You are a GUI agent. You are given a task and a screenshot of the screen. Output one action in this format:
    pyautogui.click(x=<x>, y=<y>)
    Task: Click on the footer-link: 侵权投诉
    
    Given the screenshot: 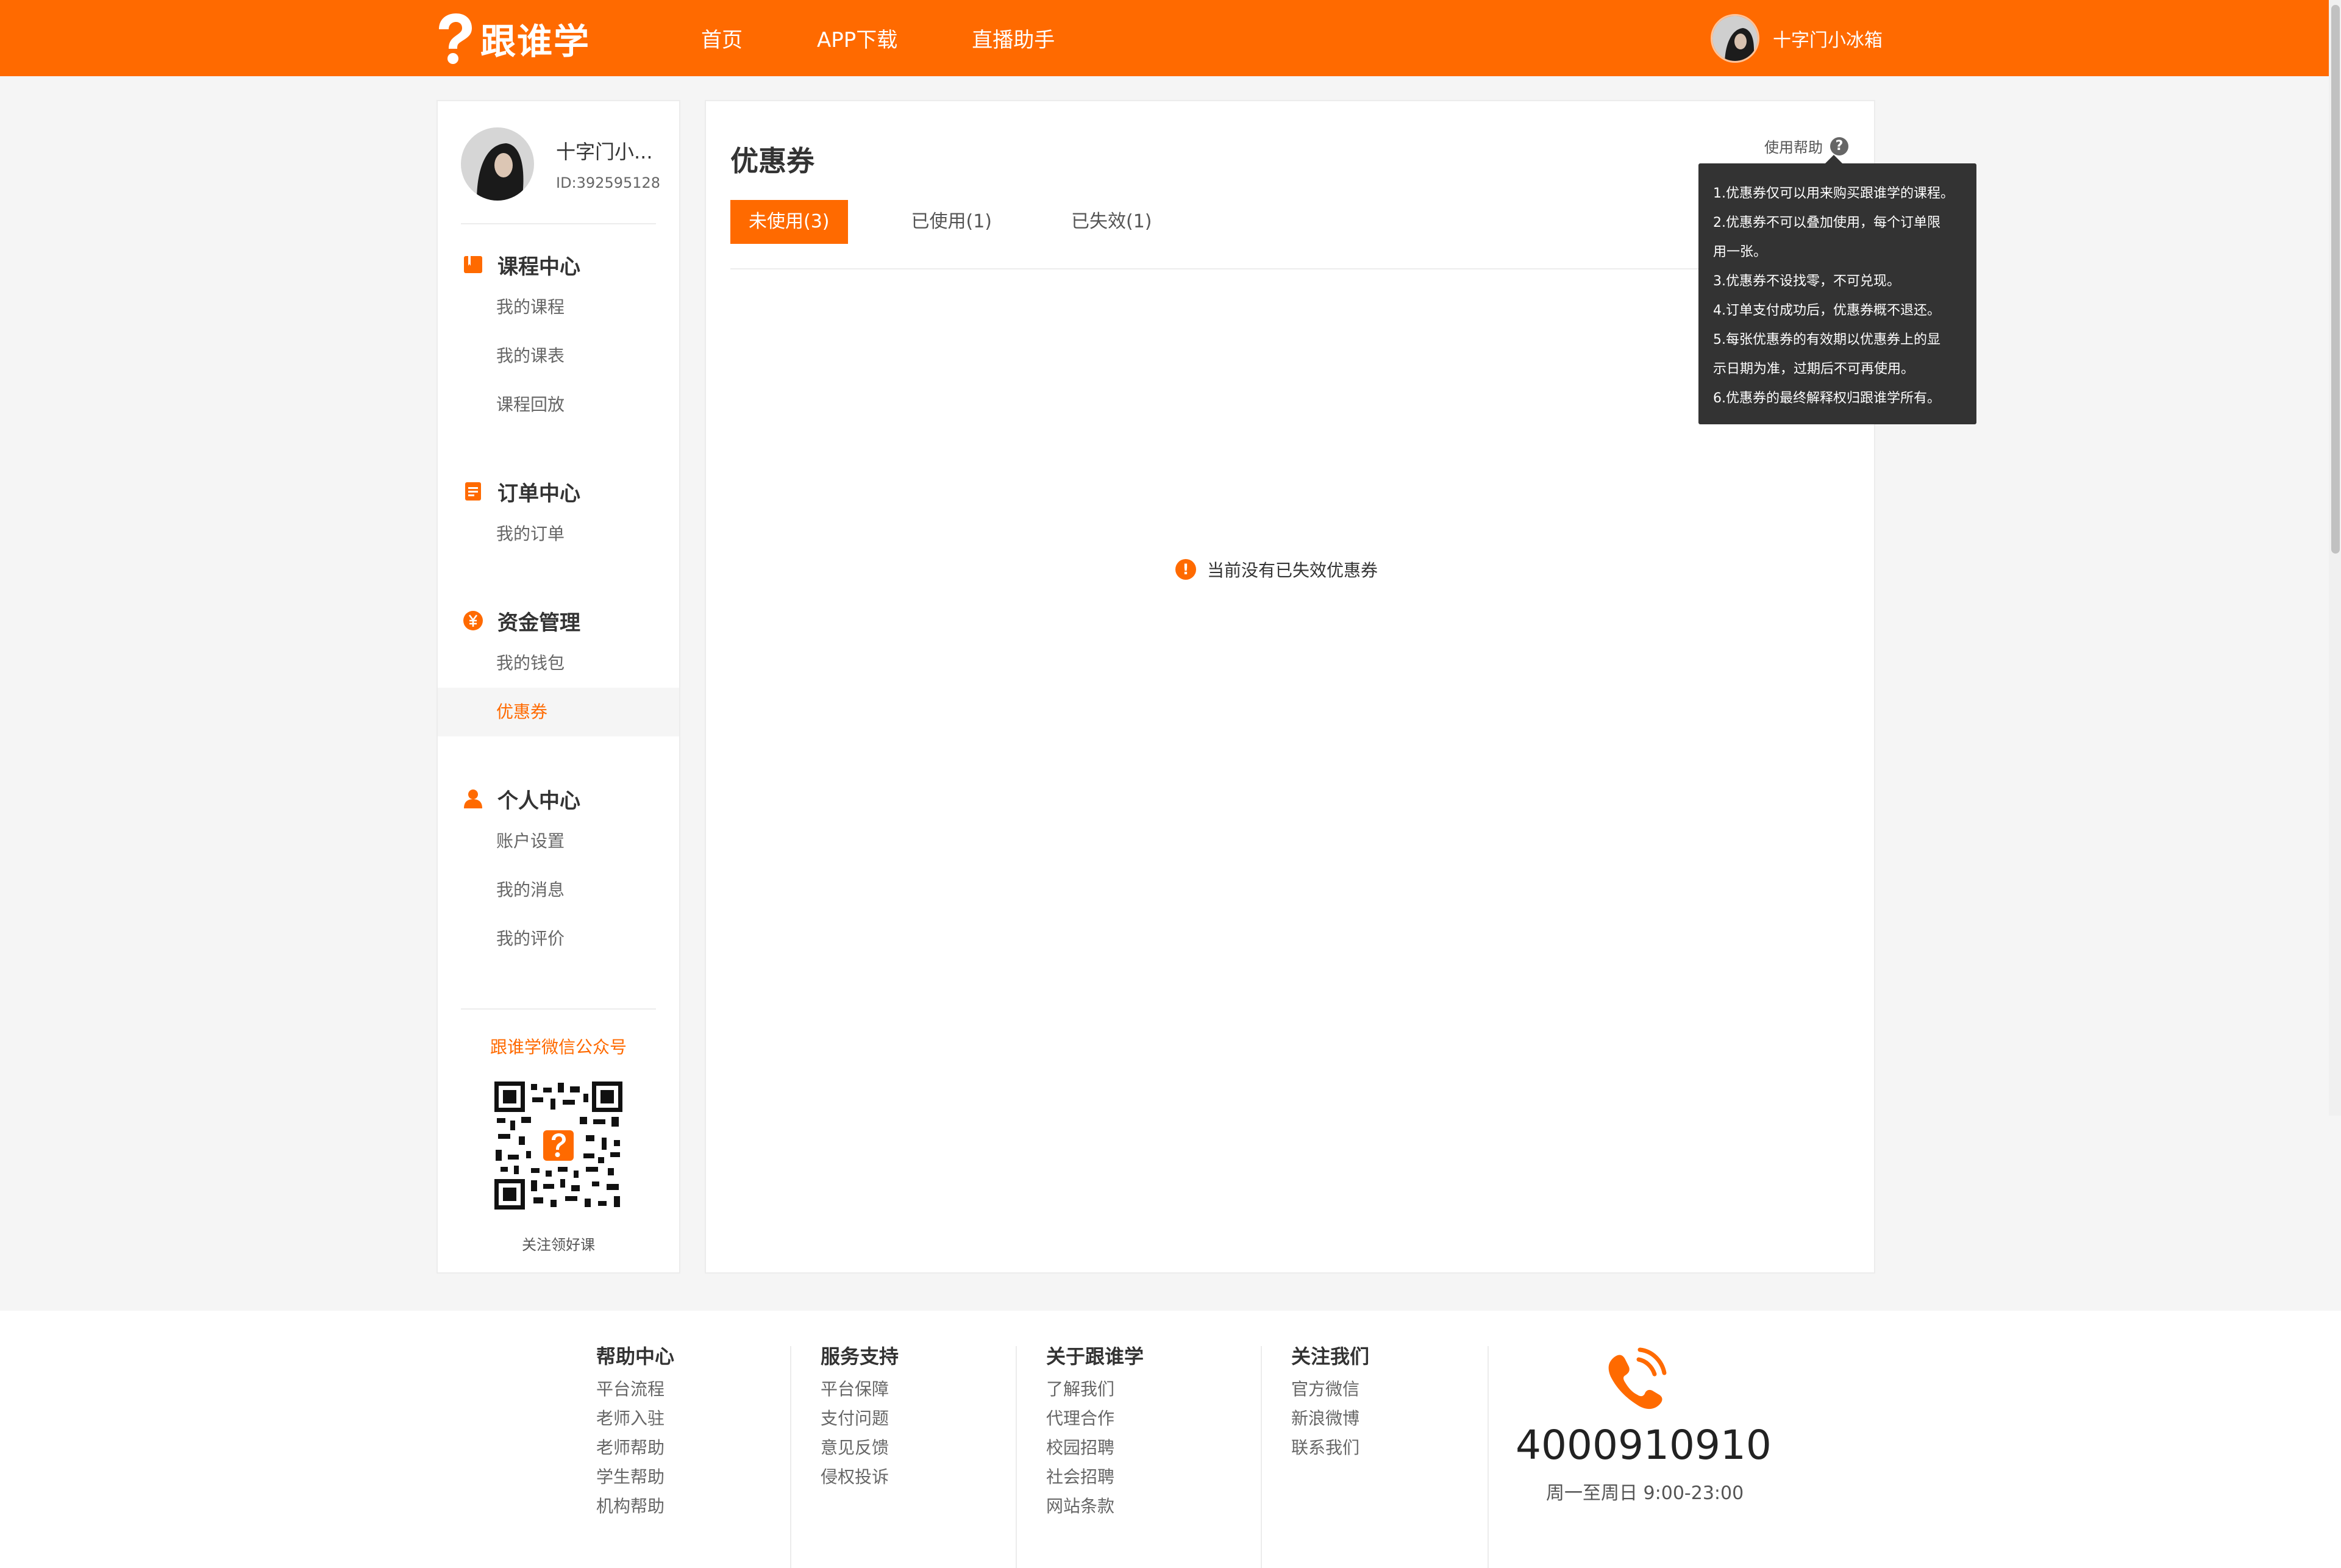 What is the action you would take?
    pyautogui.click(x=860, y=1477)
    